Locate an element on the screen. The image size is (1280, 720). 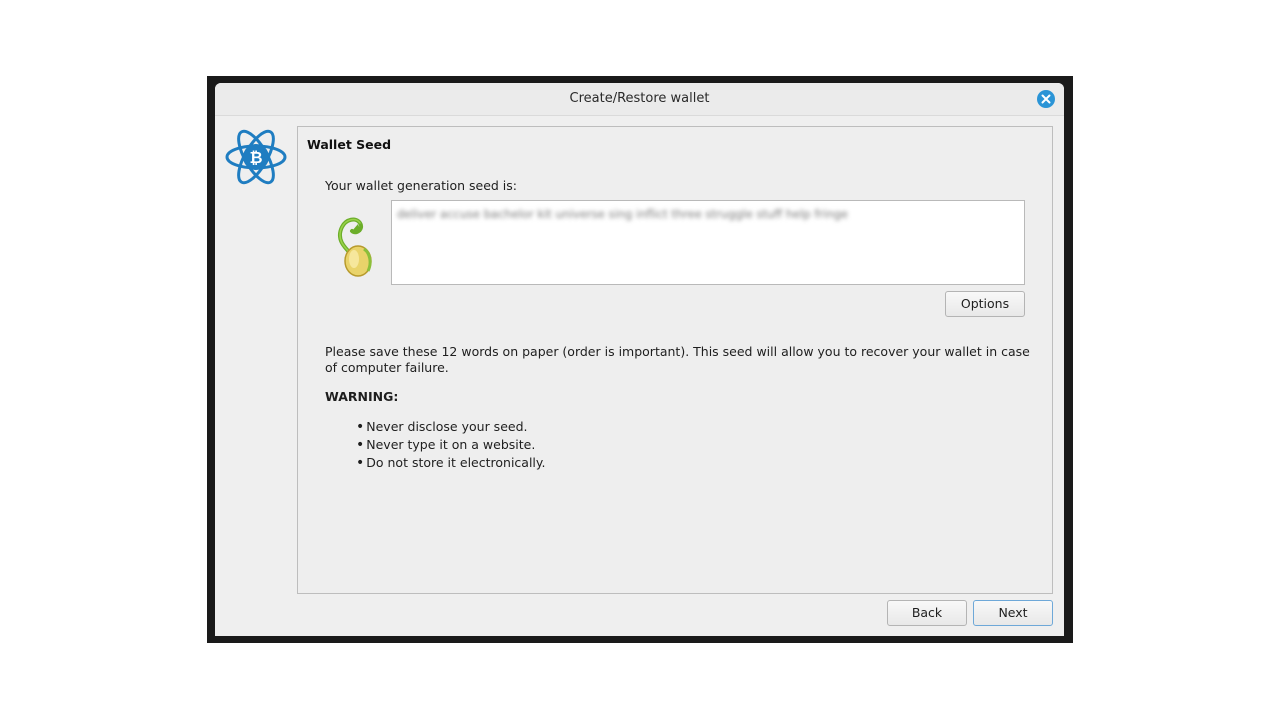
close-button is located at coordinates (1046, 99).